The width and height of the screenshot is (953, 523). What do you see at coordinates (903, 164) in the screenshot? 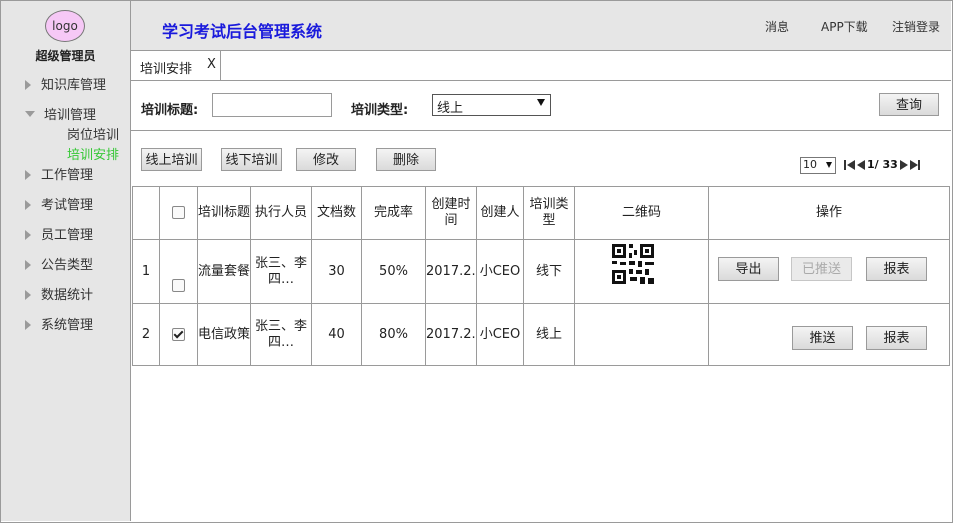
I see `next-page-icon` at bounding box center [903, 164].